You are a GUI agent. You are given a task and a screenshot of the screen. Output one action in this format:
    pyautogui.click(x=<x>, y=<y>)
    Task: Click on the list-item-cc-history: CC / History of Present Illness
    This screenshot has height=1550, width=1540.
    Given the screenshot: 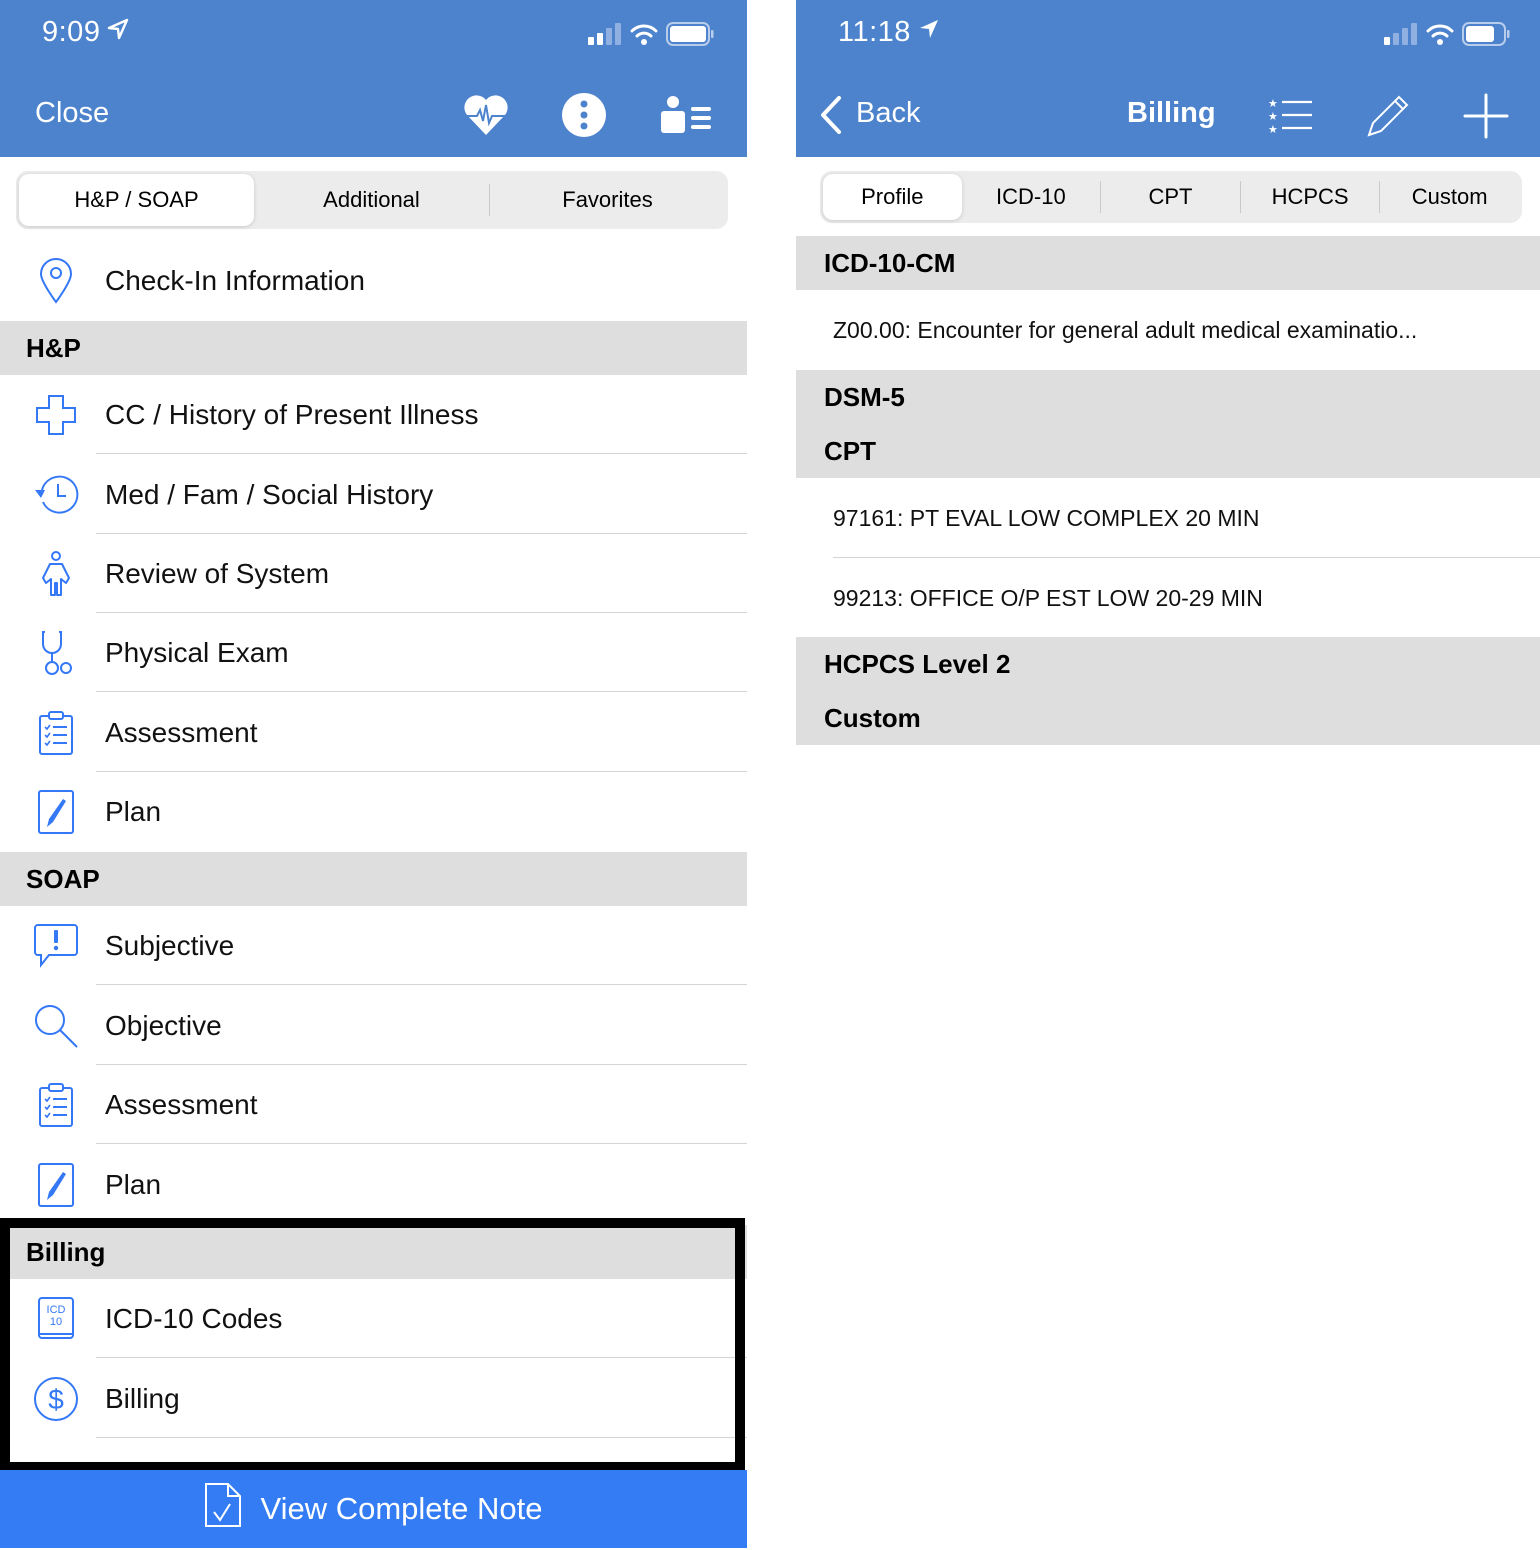 What is the action you would take?
    pyautogui.click(x=373, y=414)
    